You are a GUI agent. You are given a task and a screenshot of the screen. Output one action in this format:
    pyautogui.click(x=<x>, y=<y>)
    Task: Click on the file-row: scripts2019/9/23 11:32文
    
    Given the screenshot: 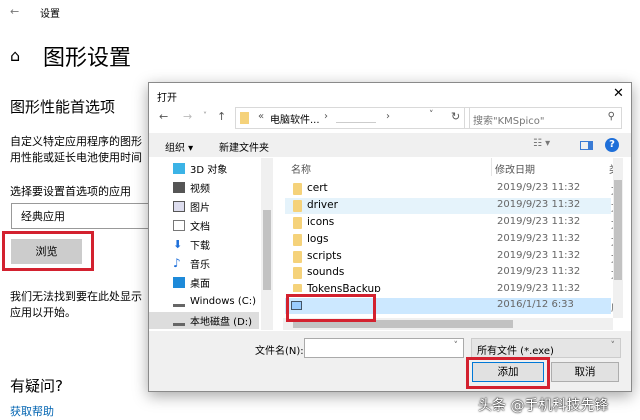 What is the action you would take?
    pyautogui.click(x=453, y=257)
    